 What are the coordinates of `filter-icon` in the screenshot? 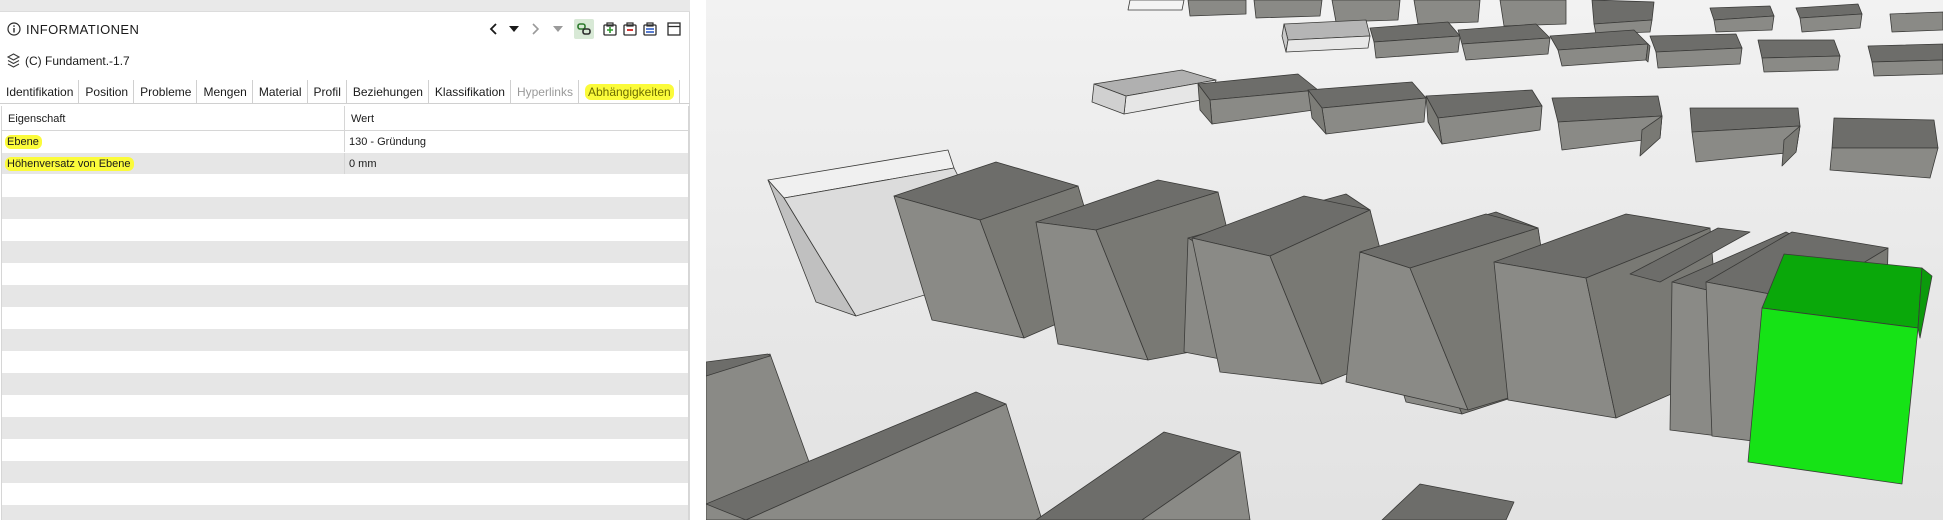 It's located at (558, 29).